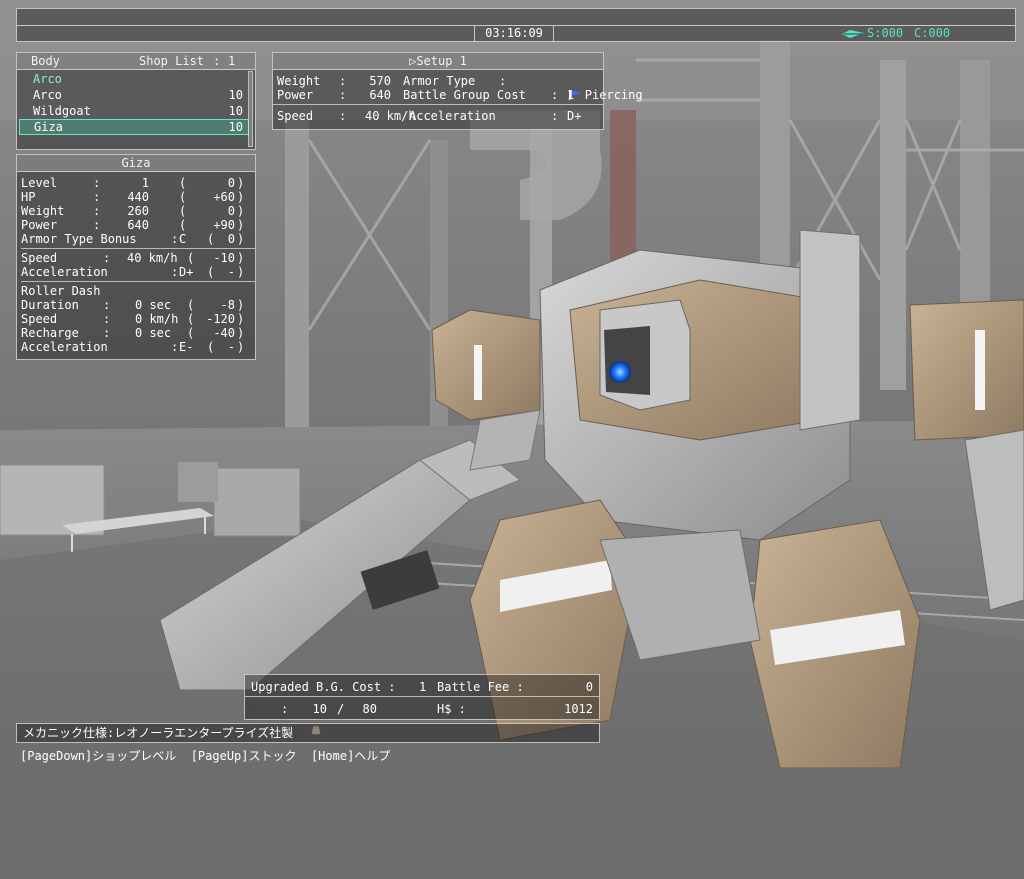 The width and height of the screenshot is (1024, 879). Describe the element at coordinates (224, 225) in the screenshot. I see `stat-delta: +90` at that location.